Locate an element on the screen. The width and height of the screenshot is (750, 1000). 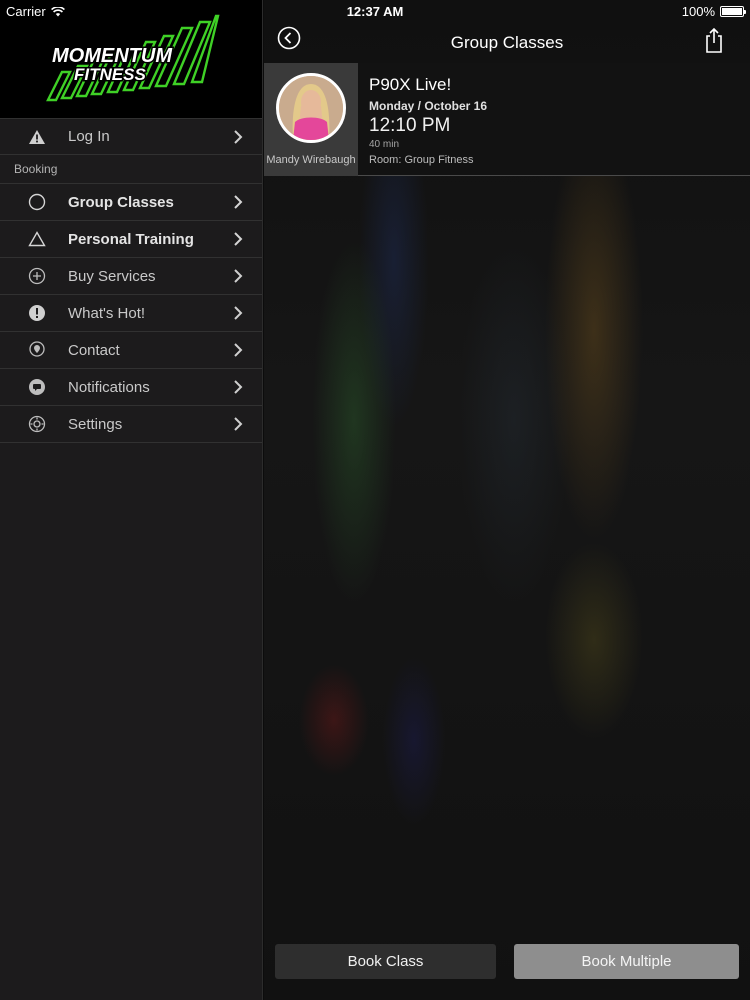
sidebar-item-group-classes: Group Classes is located at coordinates (131, 202).